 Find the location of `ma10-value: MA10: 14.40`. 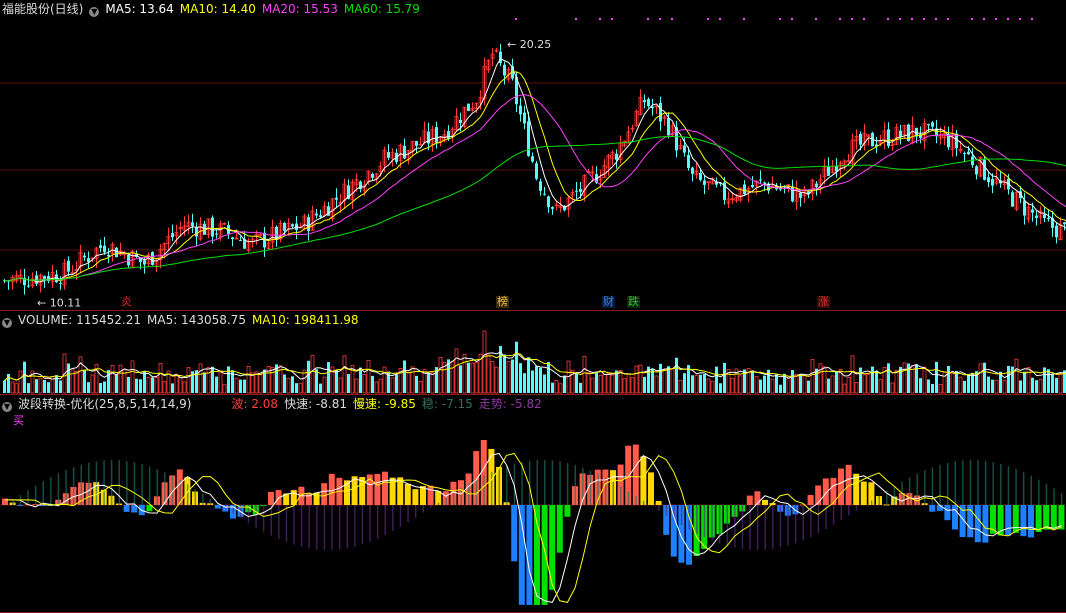

ma10-value: MA10: 14.40 is located at coordinates (217, 9).